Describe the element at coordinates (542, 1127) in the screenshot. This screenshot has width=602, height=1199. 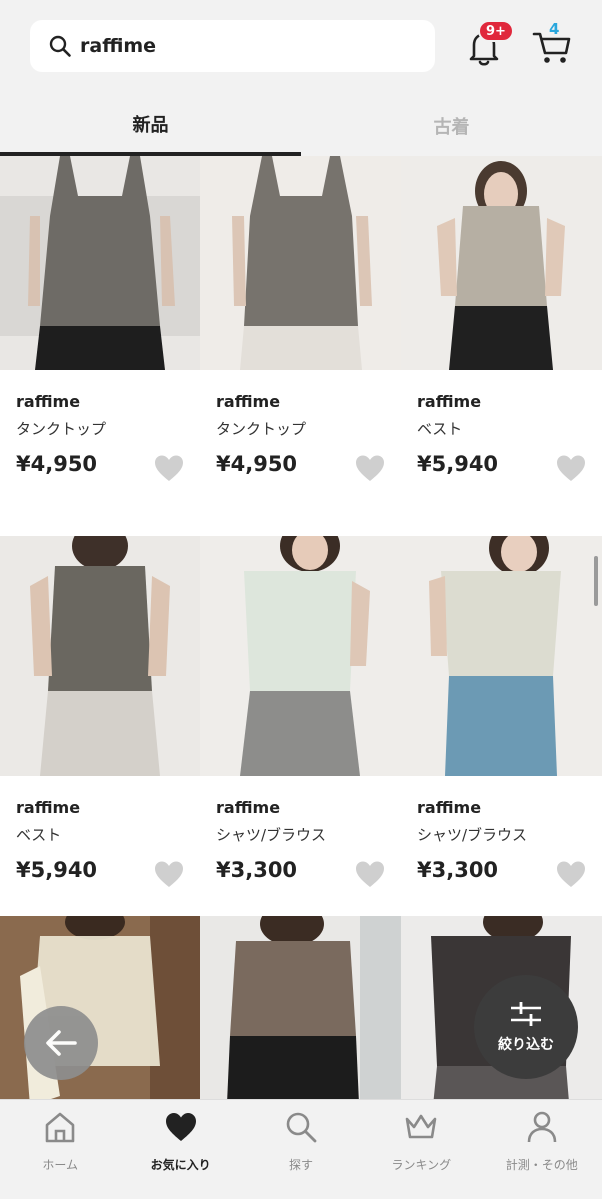
I see `person-icon` at that location.